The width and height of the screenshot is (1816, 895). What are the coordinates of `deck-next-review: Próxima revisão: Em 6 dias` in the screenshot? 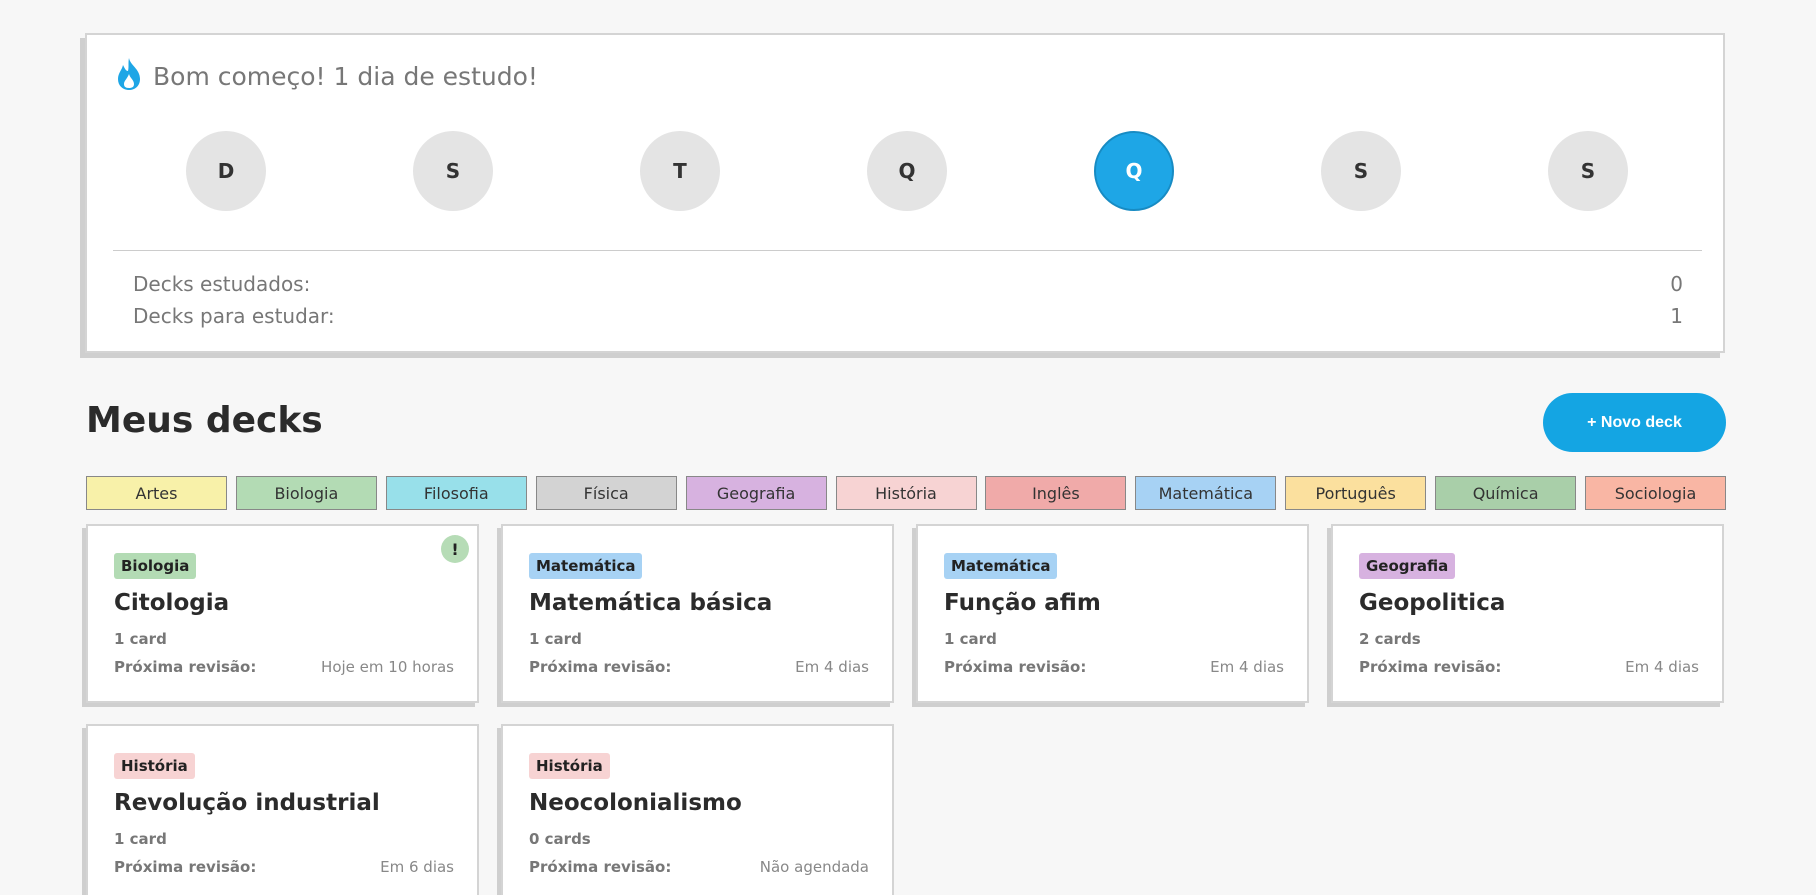 It's located at (284, 867).